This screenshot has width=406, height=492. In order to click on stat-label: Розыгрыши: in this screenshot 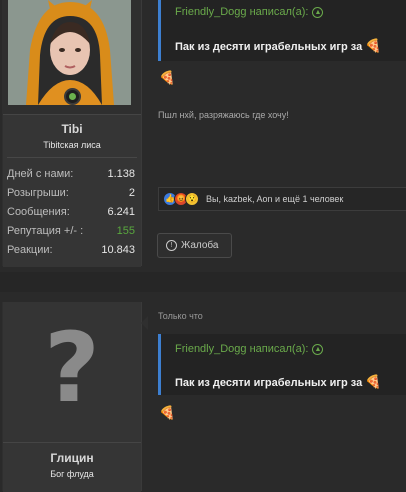, I will do `click(38, 193)`.